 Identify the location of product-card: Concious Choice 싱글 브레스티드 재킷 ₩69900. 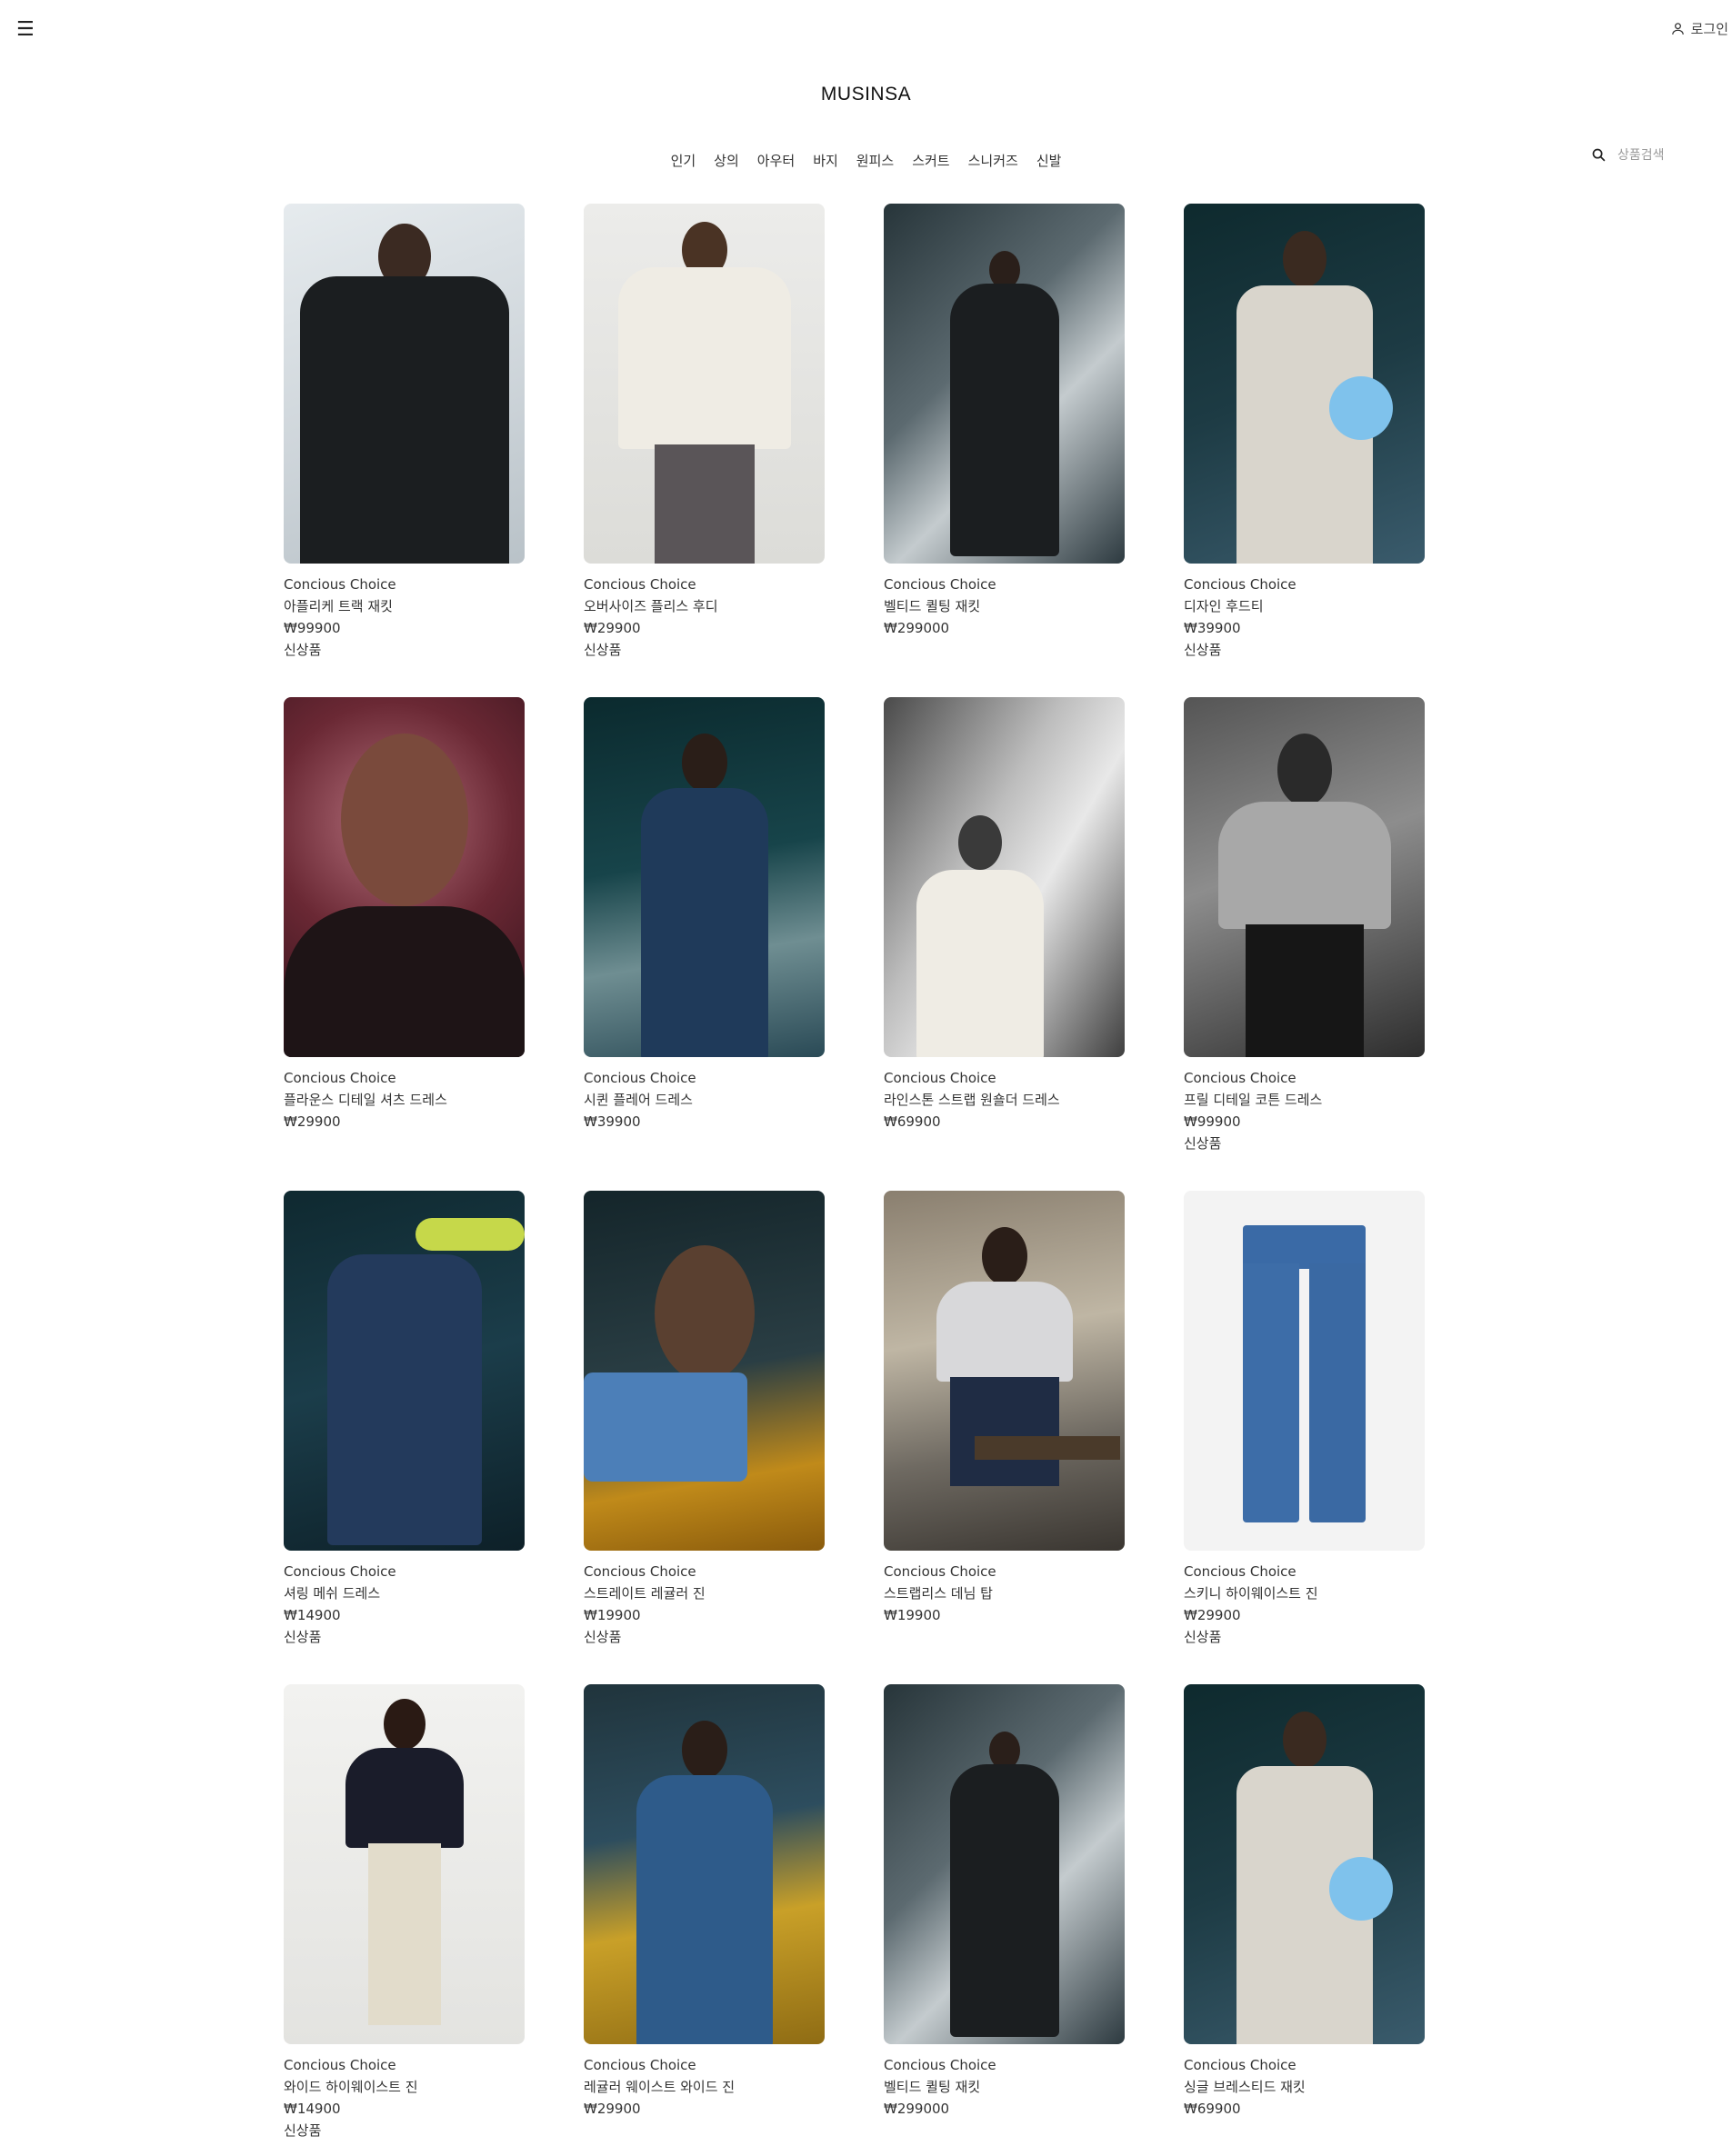
(1304, 1920).